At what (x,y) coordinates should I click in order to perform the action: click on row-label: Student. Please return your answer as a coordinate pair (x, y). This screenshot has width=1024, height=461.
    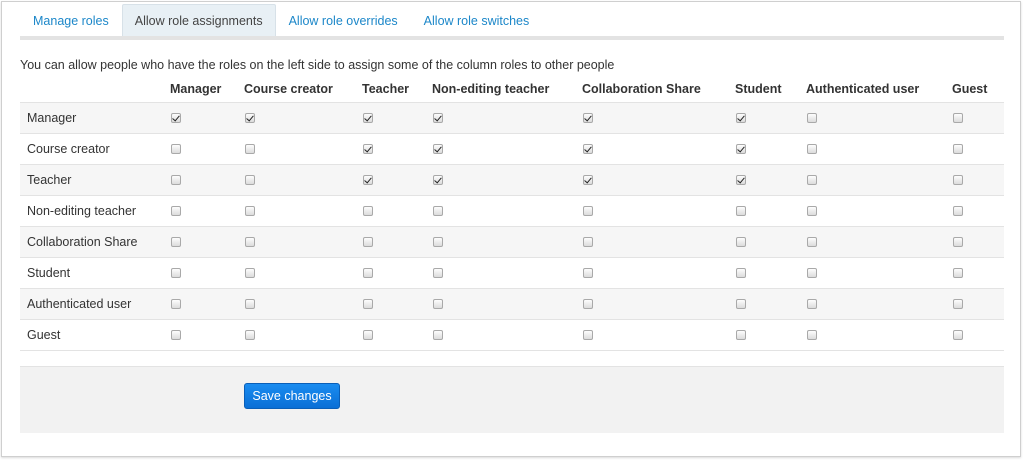
    Looking at the image, I should click on (49, 273).